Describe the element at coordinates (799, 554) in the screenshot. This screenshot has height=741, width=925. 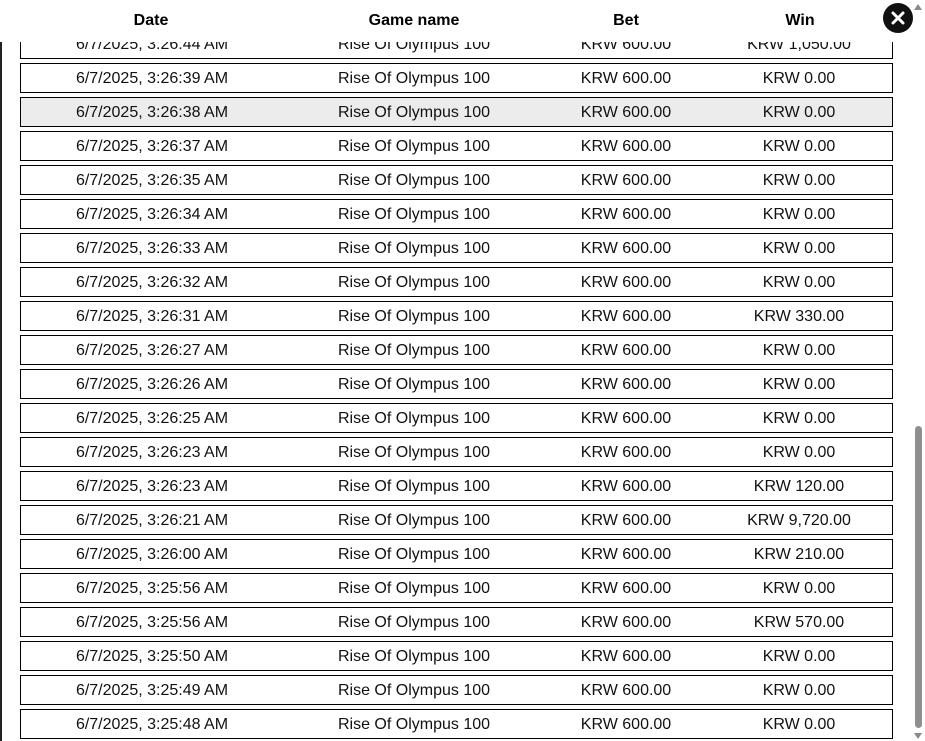
I see `row-win: KRW 210.00` at that location.